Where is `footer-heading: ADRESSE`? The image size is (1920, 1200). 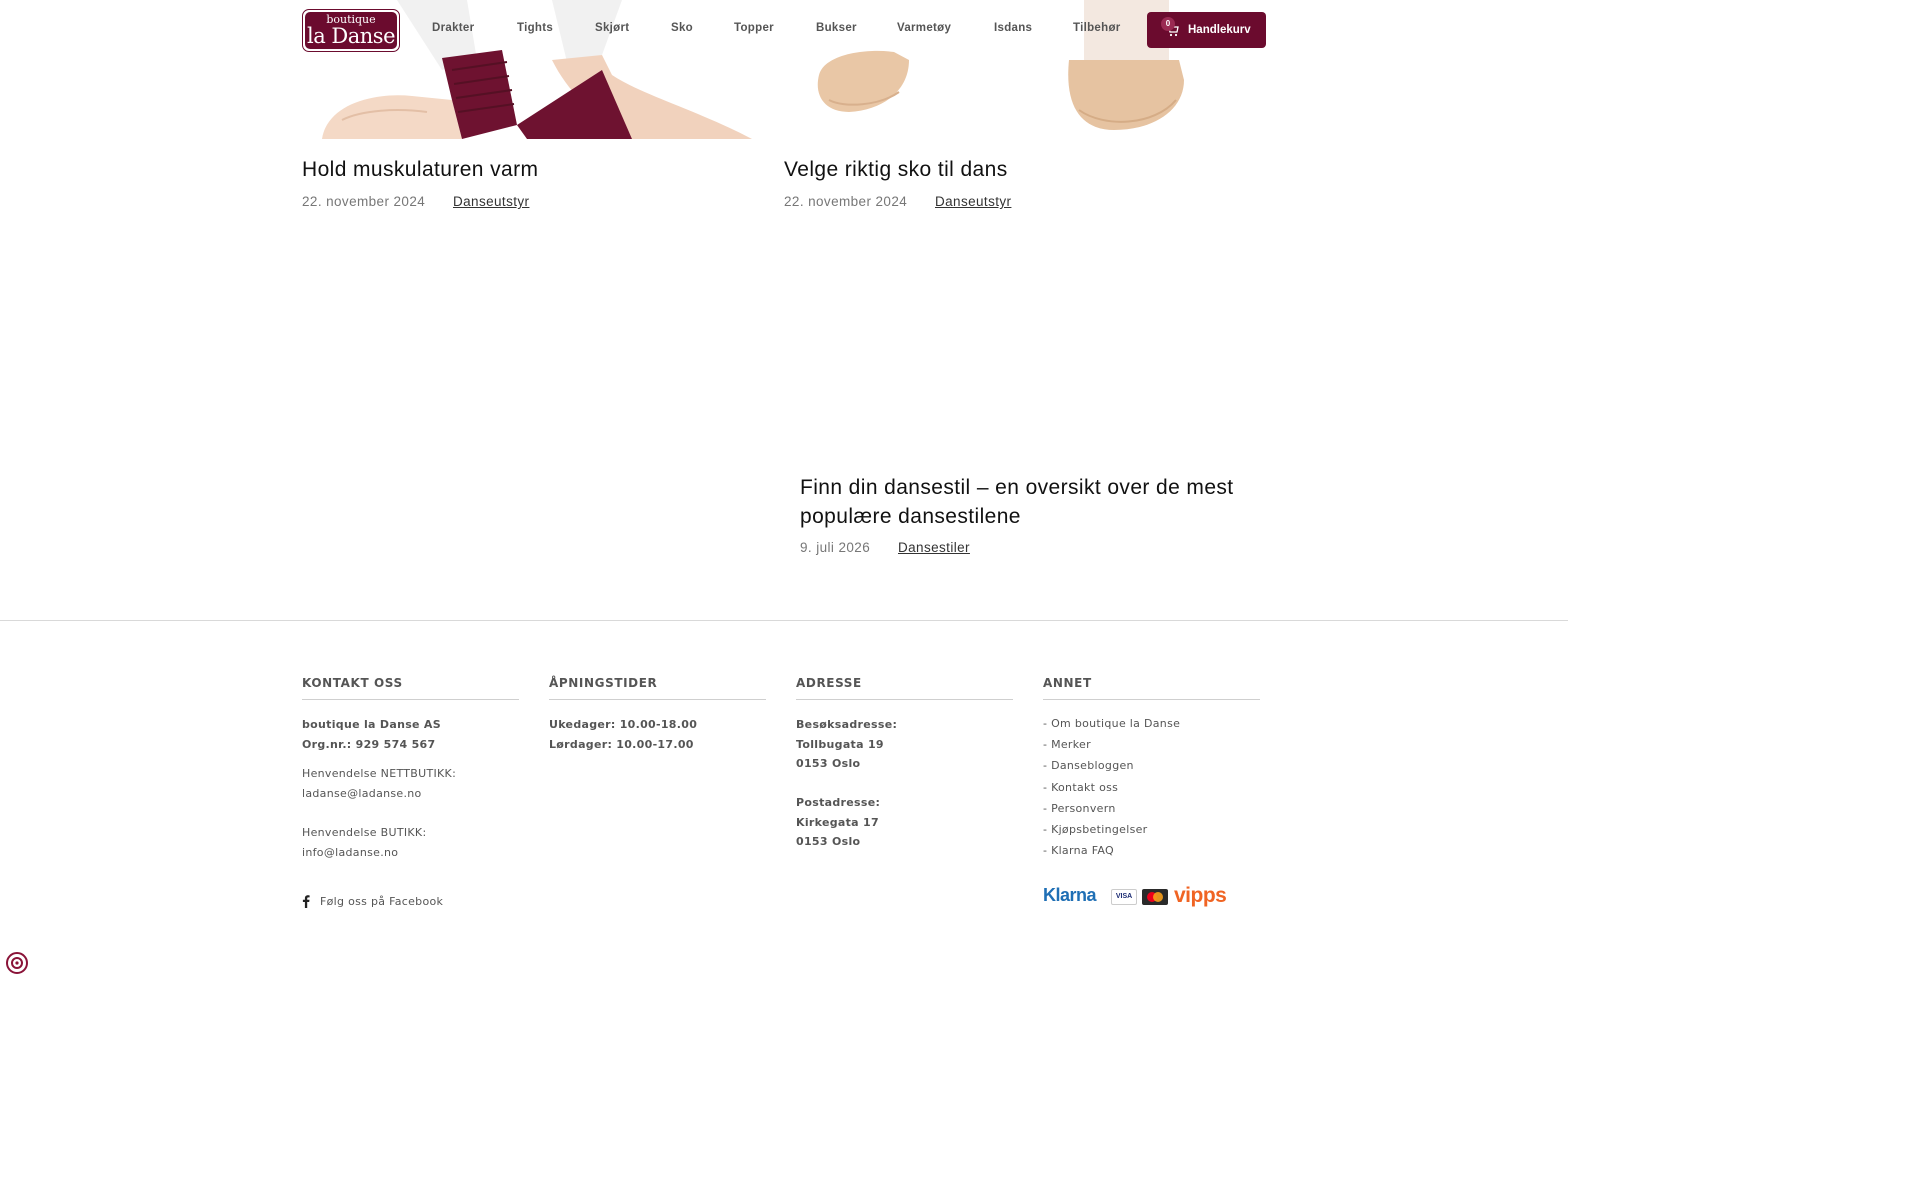 footer-heading: ADRESSE is located at coordinates (904, 688).